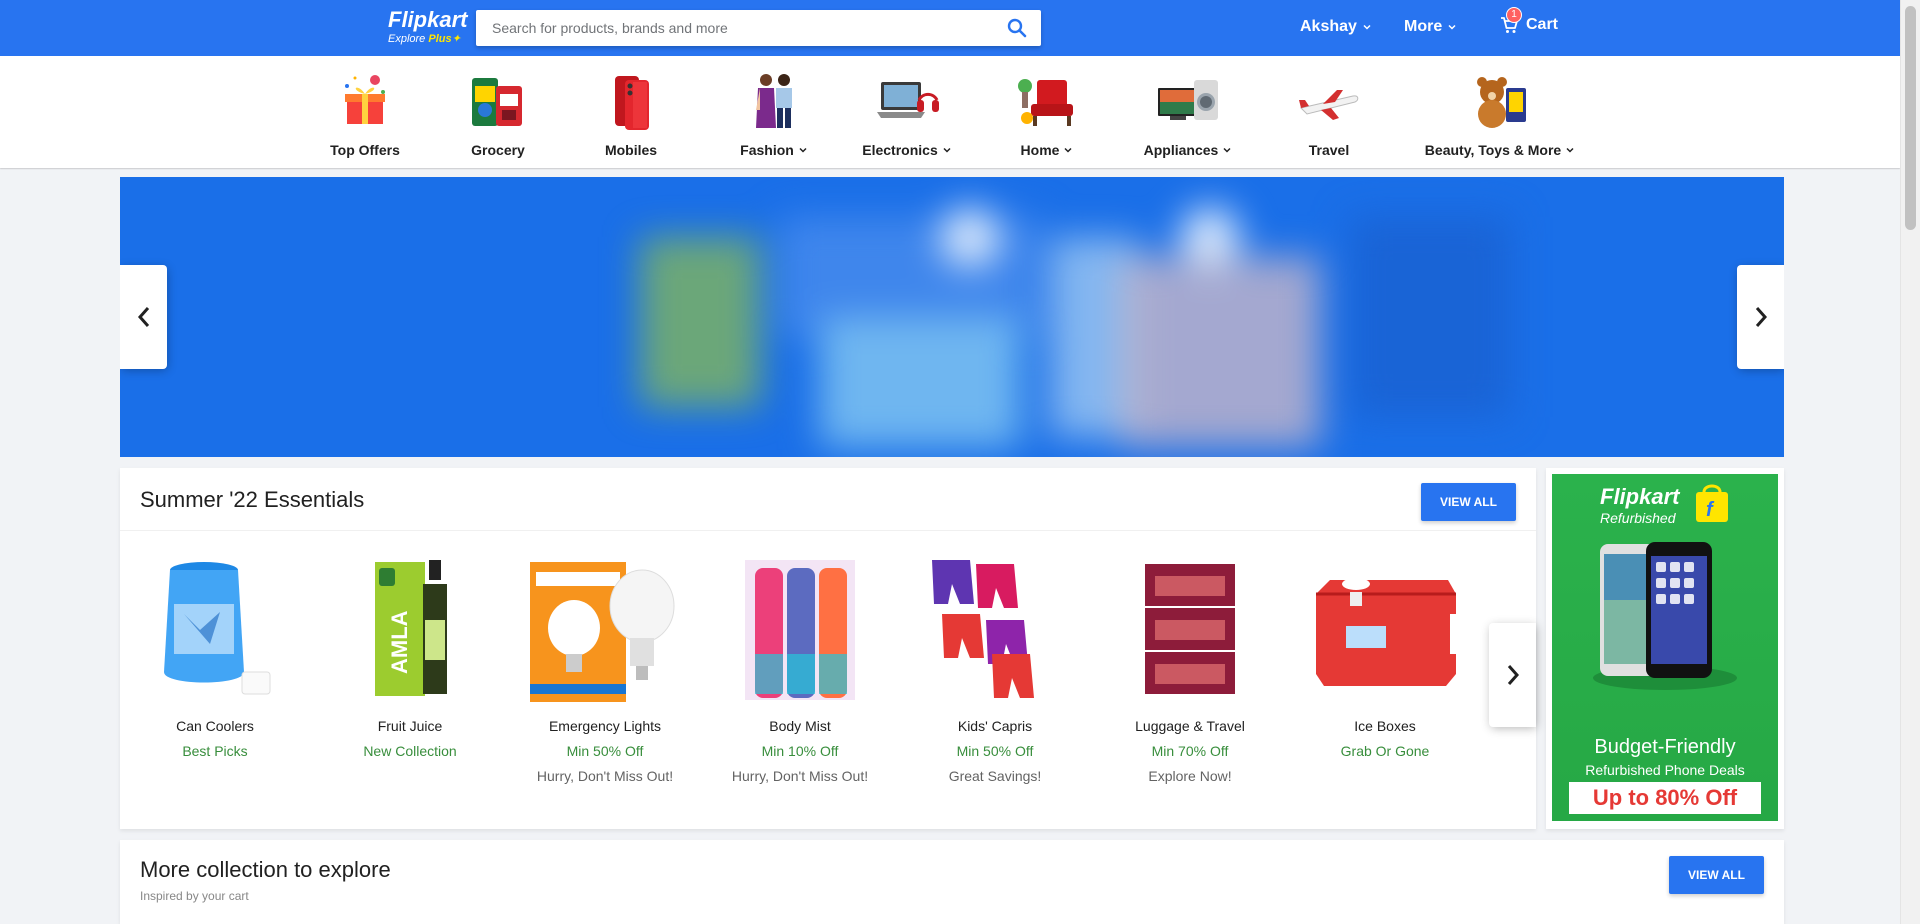 This screenshot has height=924, width=1920. I want to click on category-mobiles: Mobiles, so click(631, 114).